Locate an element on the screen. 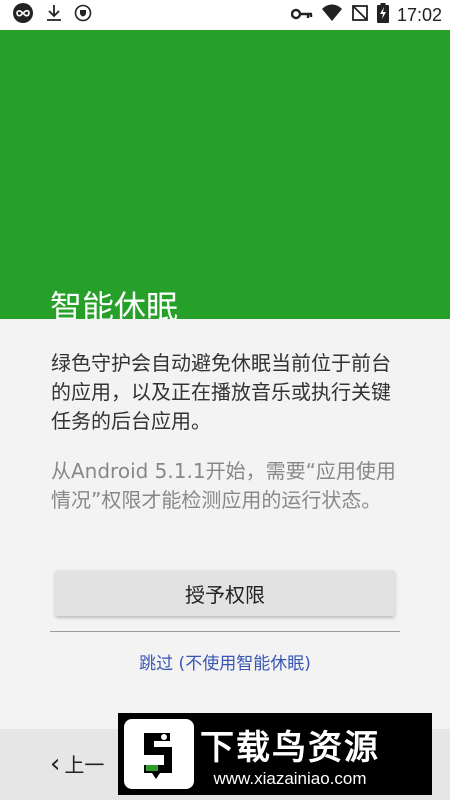  divider is located at coordinates (225, 631).